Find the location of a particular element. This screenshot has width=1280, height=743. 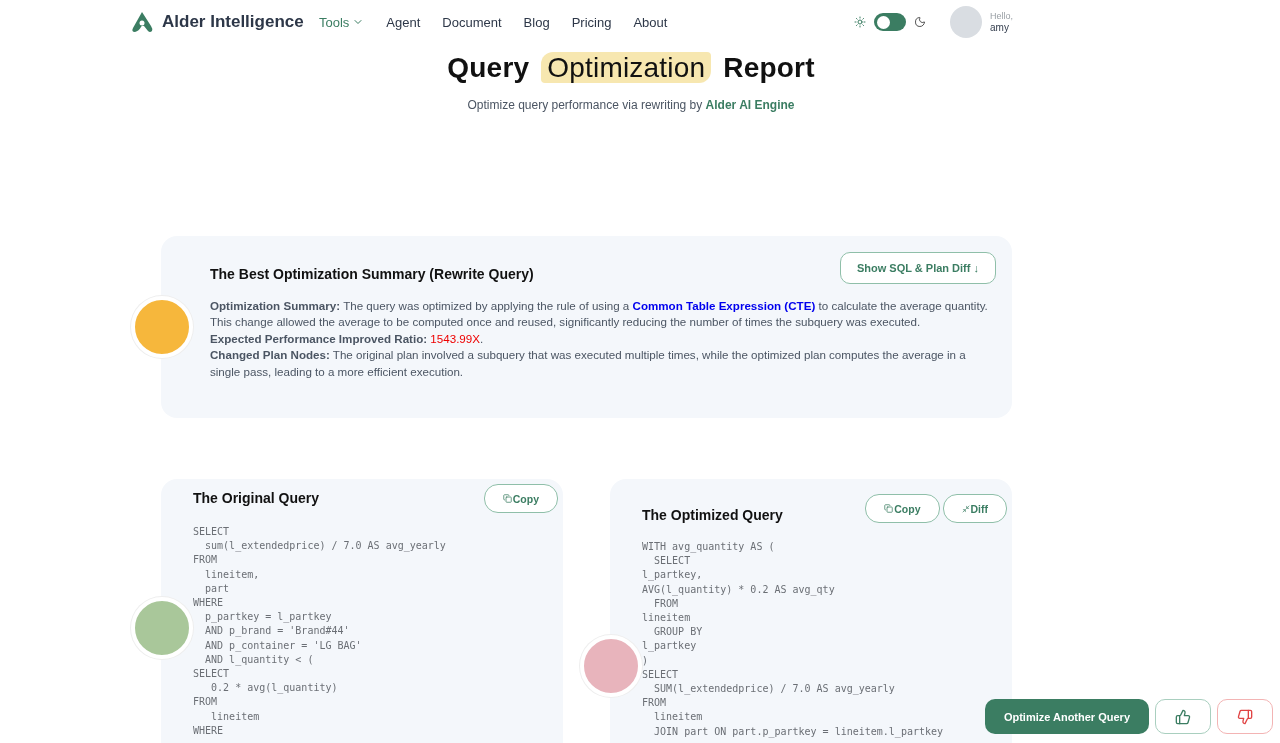

nav-link: Agent is located at coordinates (403, 22).